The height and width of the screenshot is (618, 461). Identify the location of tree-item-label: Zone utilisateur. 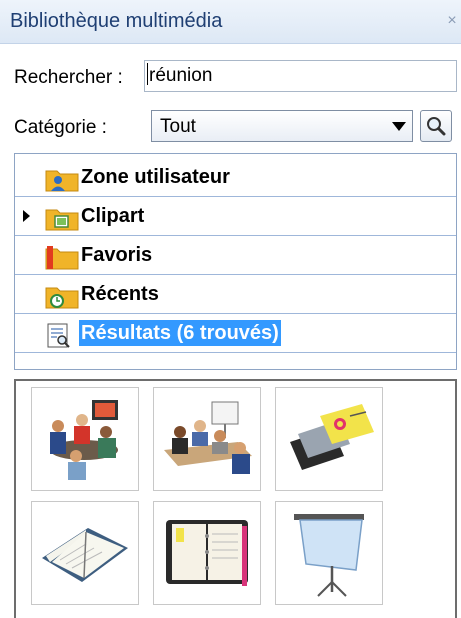
(155, 177).